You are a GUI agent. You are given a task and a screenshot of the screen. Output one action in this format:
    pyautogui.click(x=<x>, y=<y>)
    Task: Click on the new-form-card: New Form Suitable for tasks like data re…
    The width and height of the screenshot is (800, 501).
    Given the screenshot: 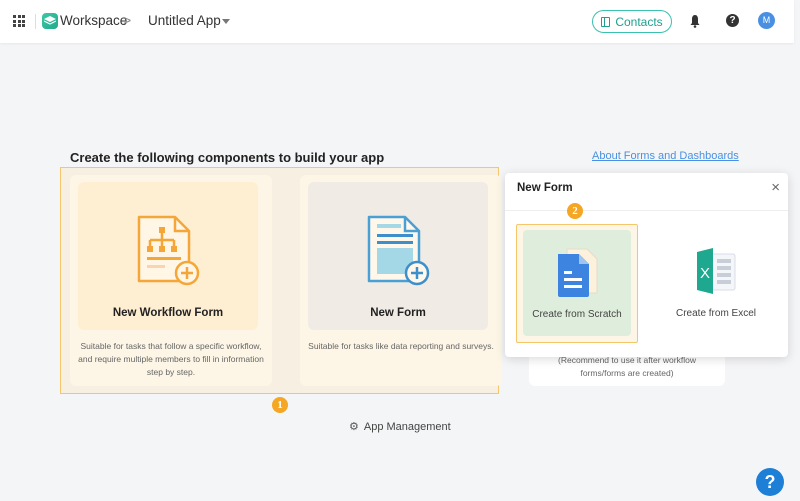 What is the action you would take?
    pyautogui.click(x=401, y=280)
    